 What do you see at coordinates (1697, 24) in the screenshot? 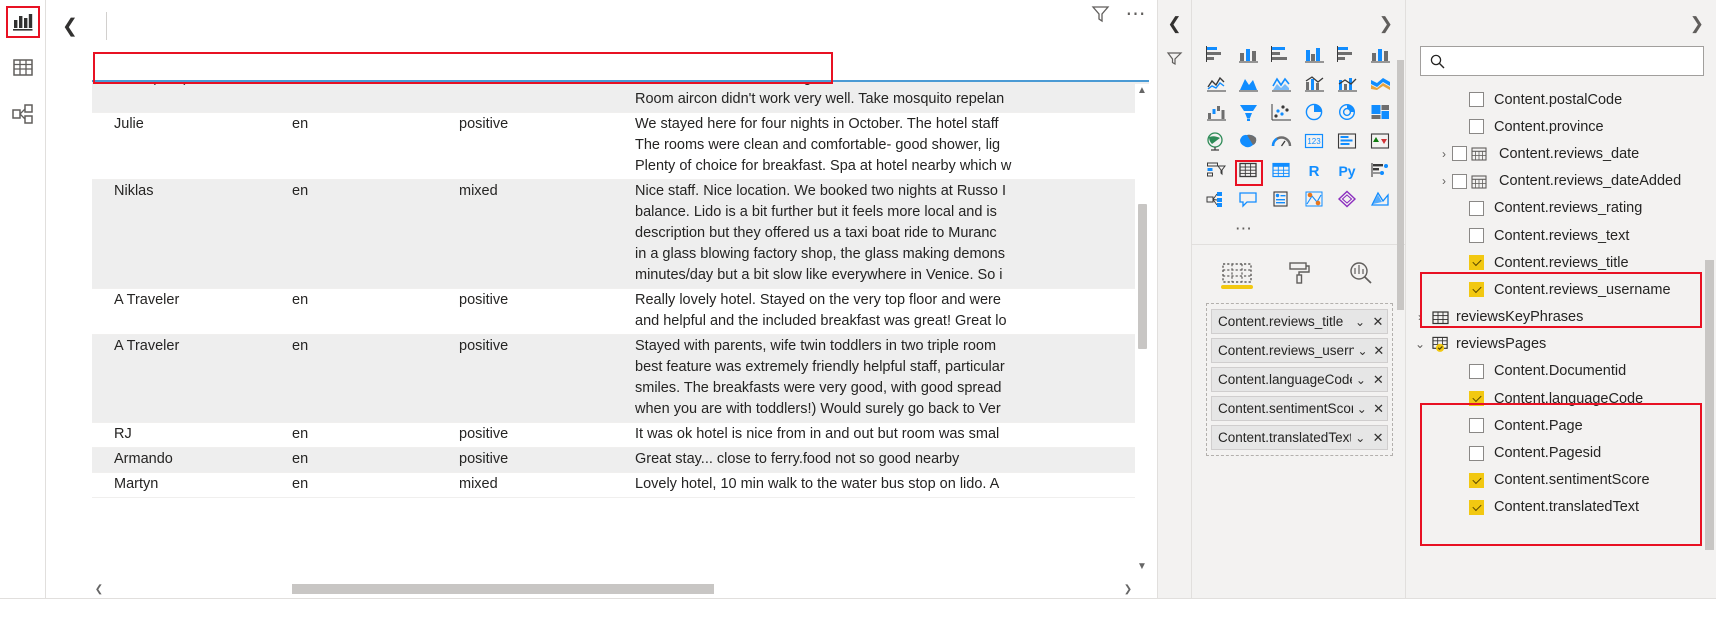
I see `fields-collapse-button: ❯` at bounding box center [1697, 24].